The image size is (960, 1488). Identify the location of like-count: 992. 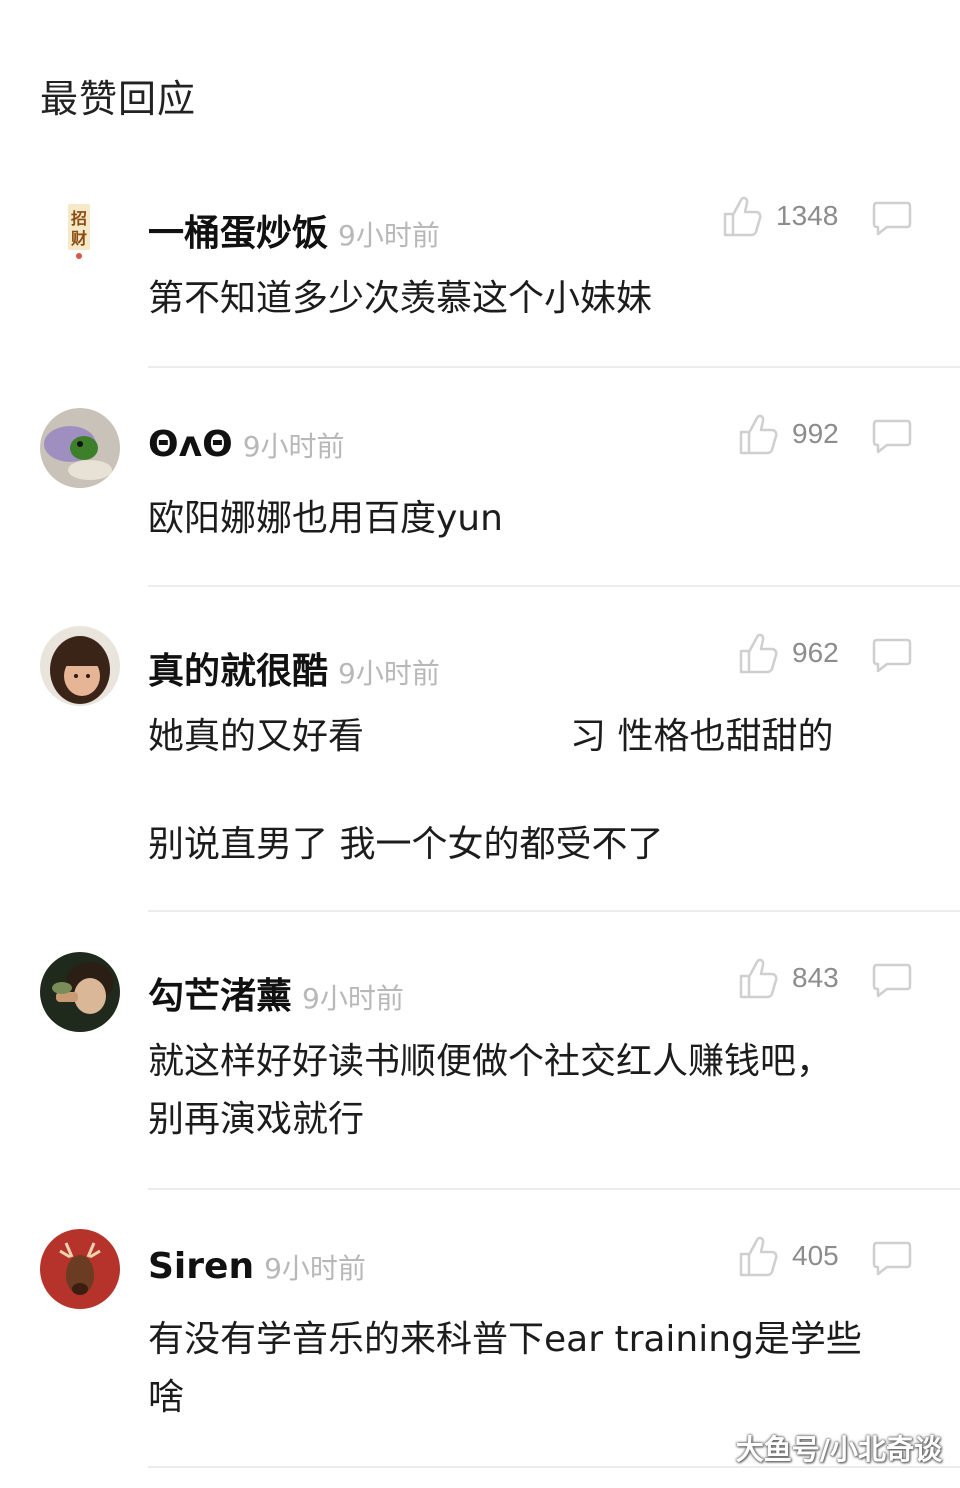
(815, 433).